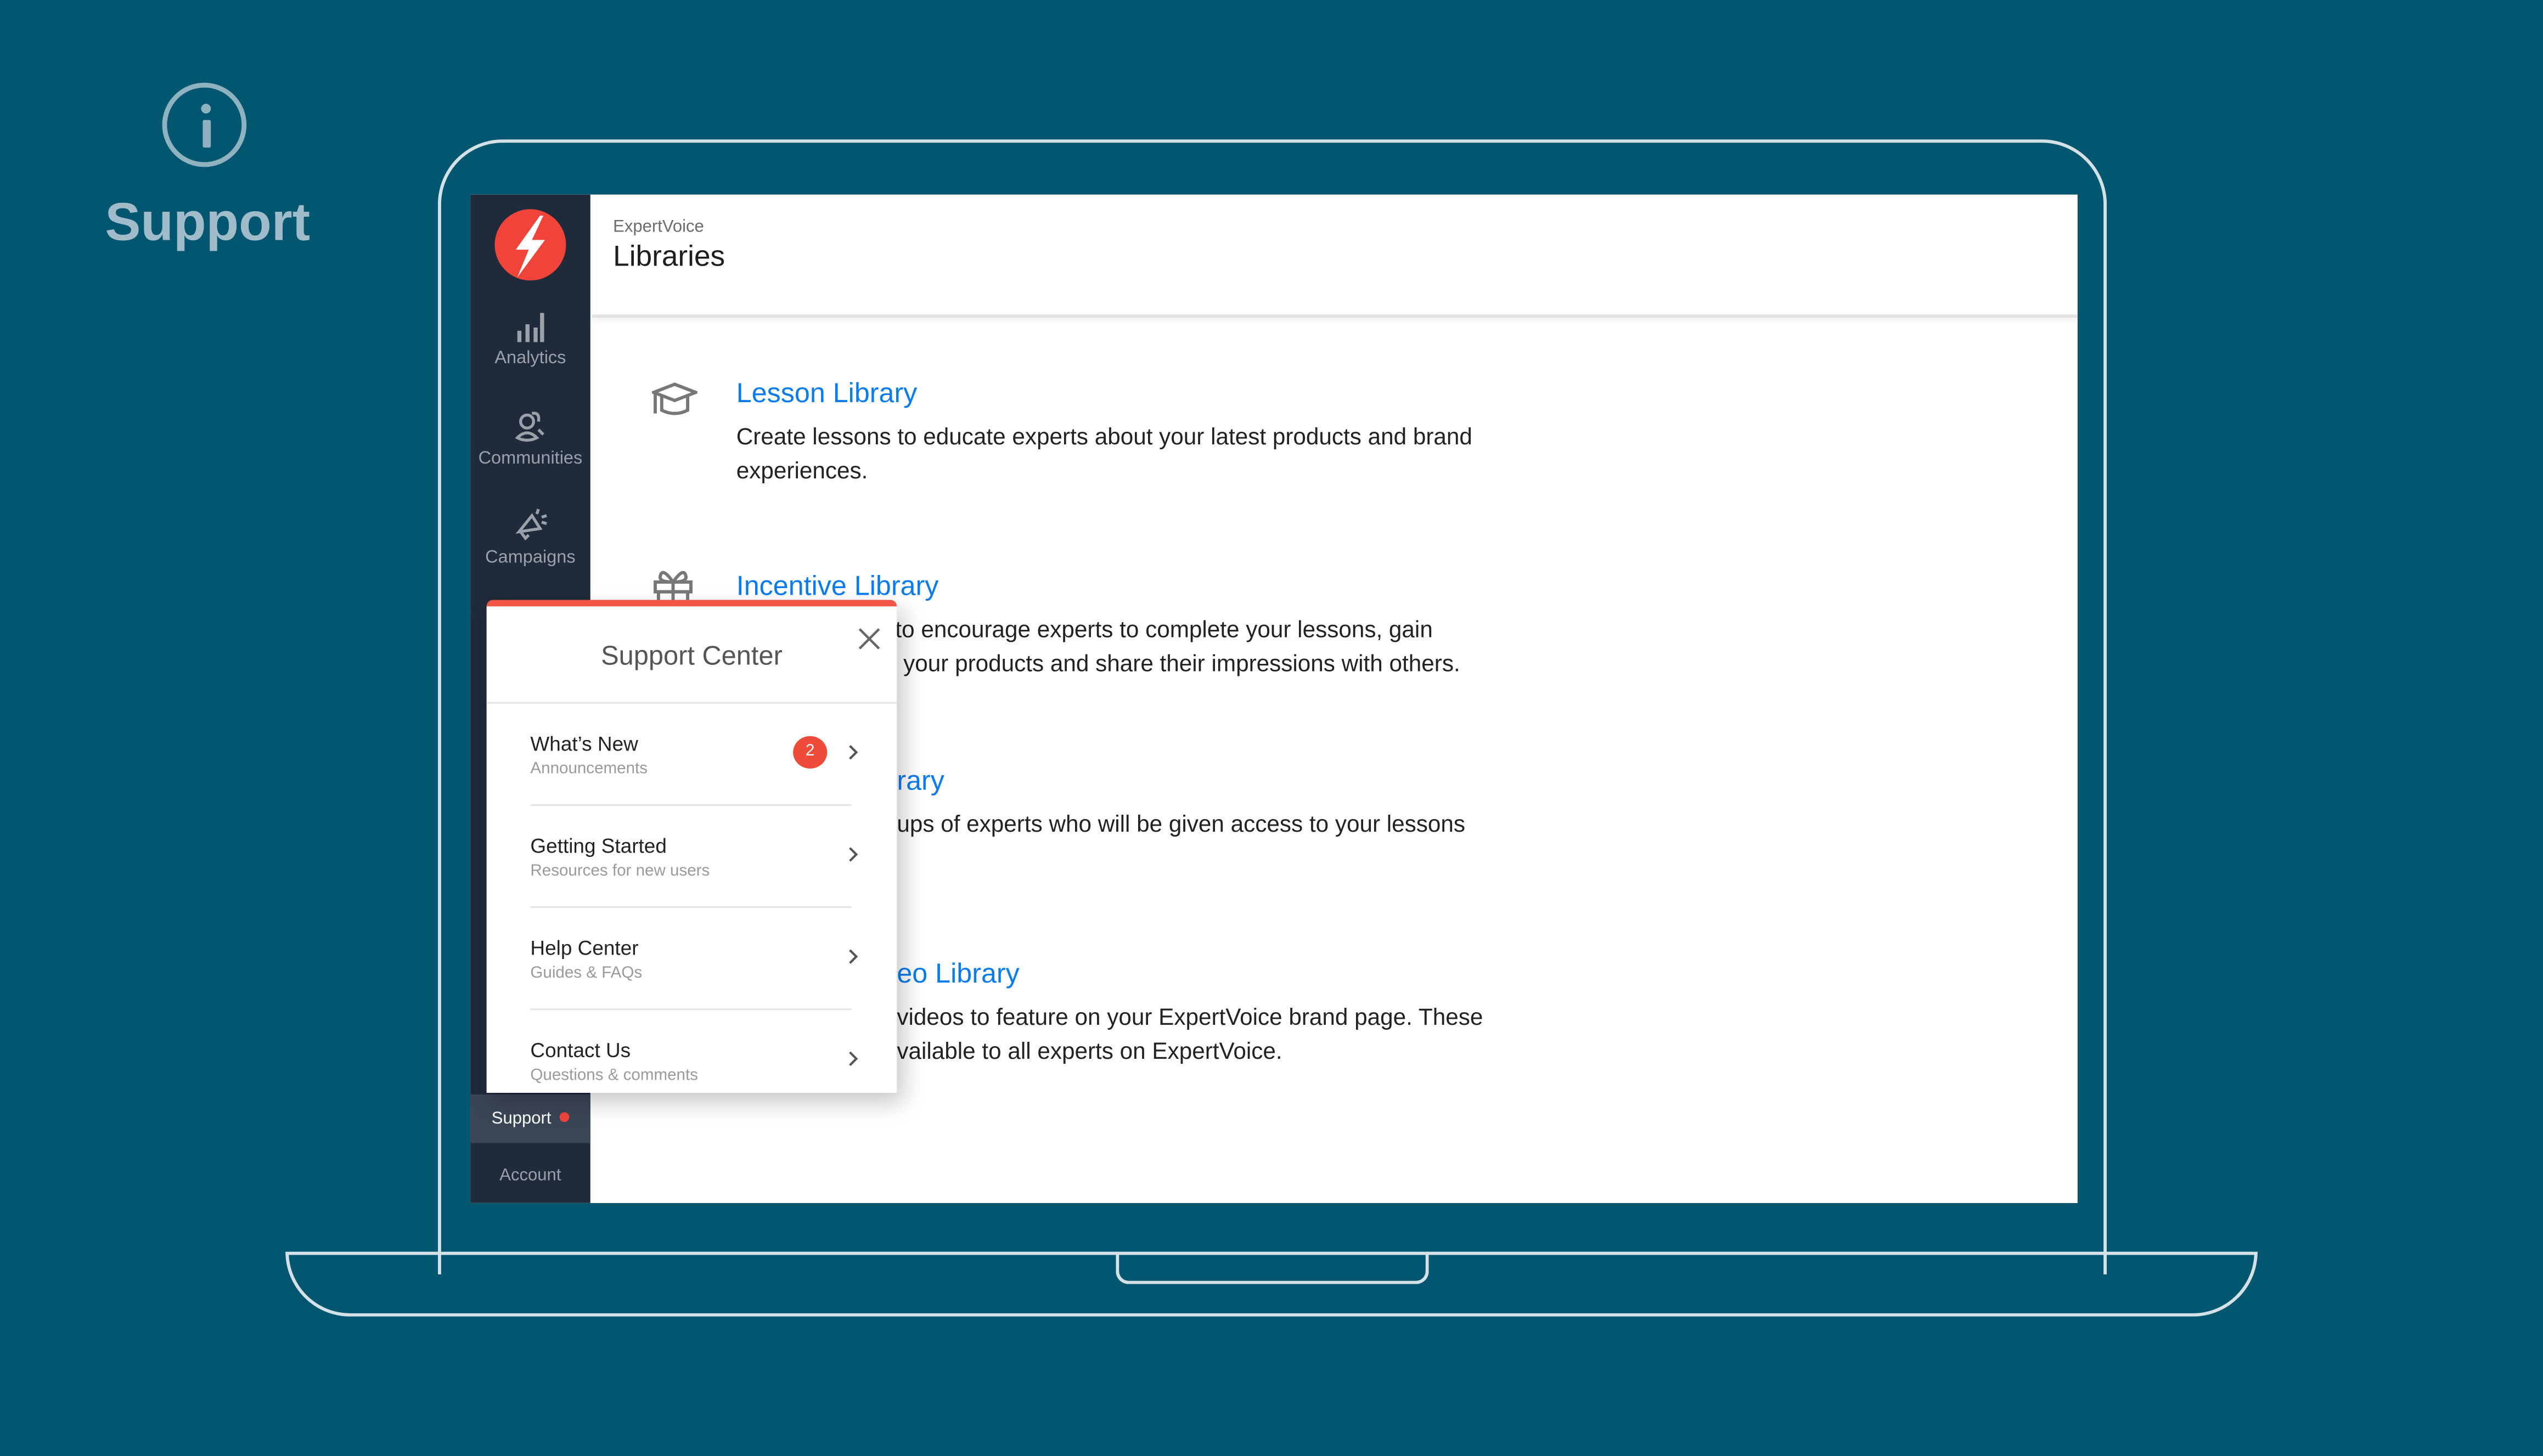 The height and width of the screenshot is (1456, 2543). I want to click on video-library-link: eo Library, so click(958, 974).